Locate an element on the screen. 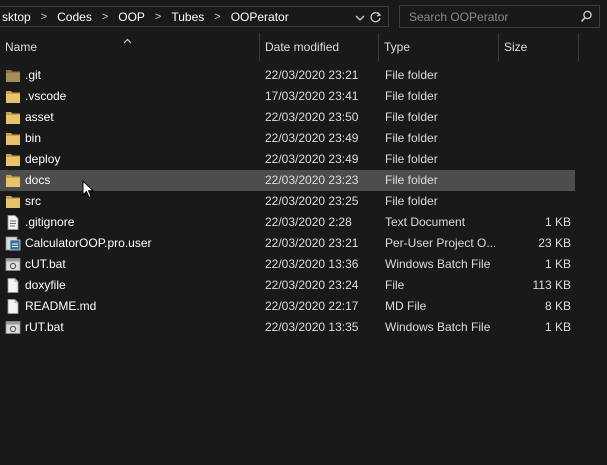  breadcrumb-item-desktop: sktop is located at coordinates (18, 17).